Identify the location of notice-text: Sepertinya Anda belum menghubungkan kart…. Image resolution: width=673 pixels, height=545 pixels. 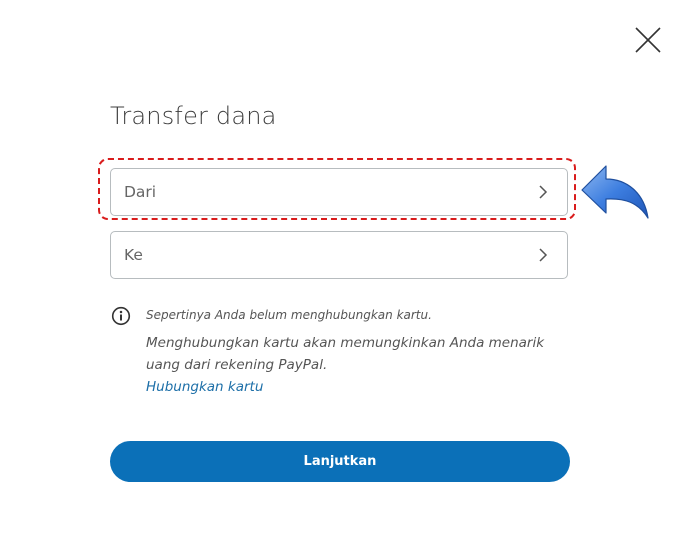
(289, 315).